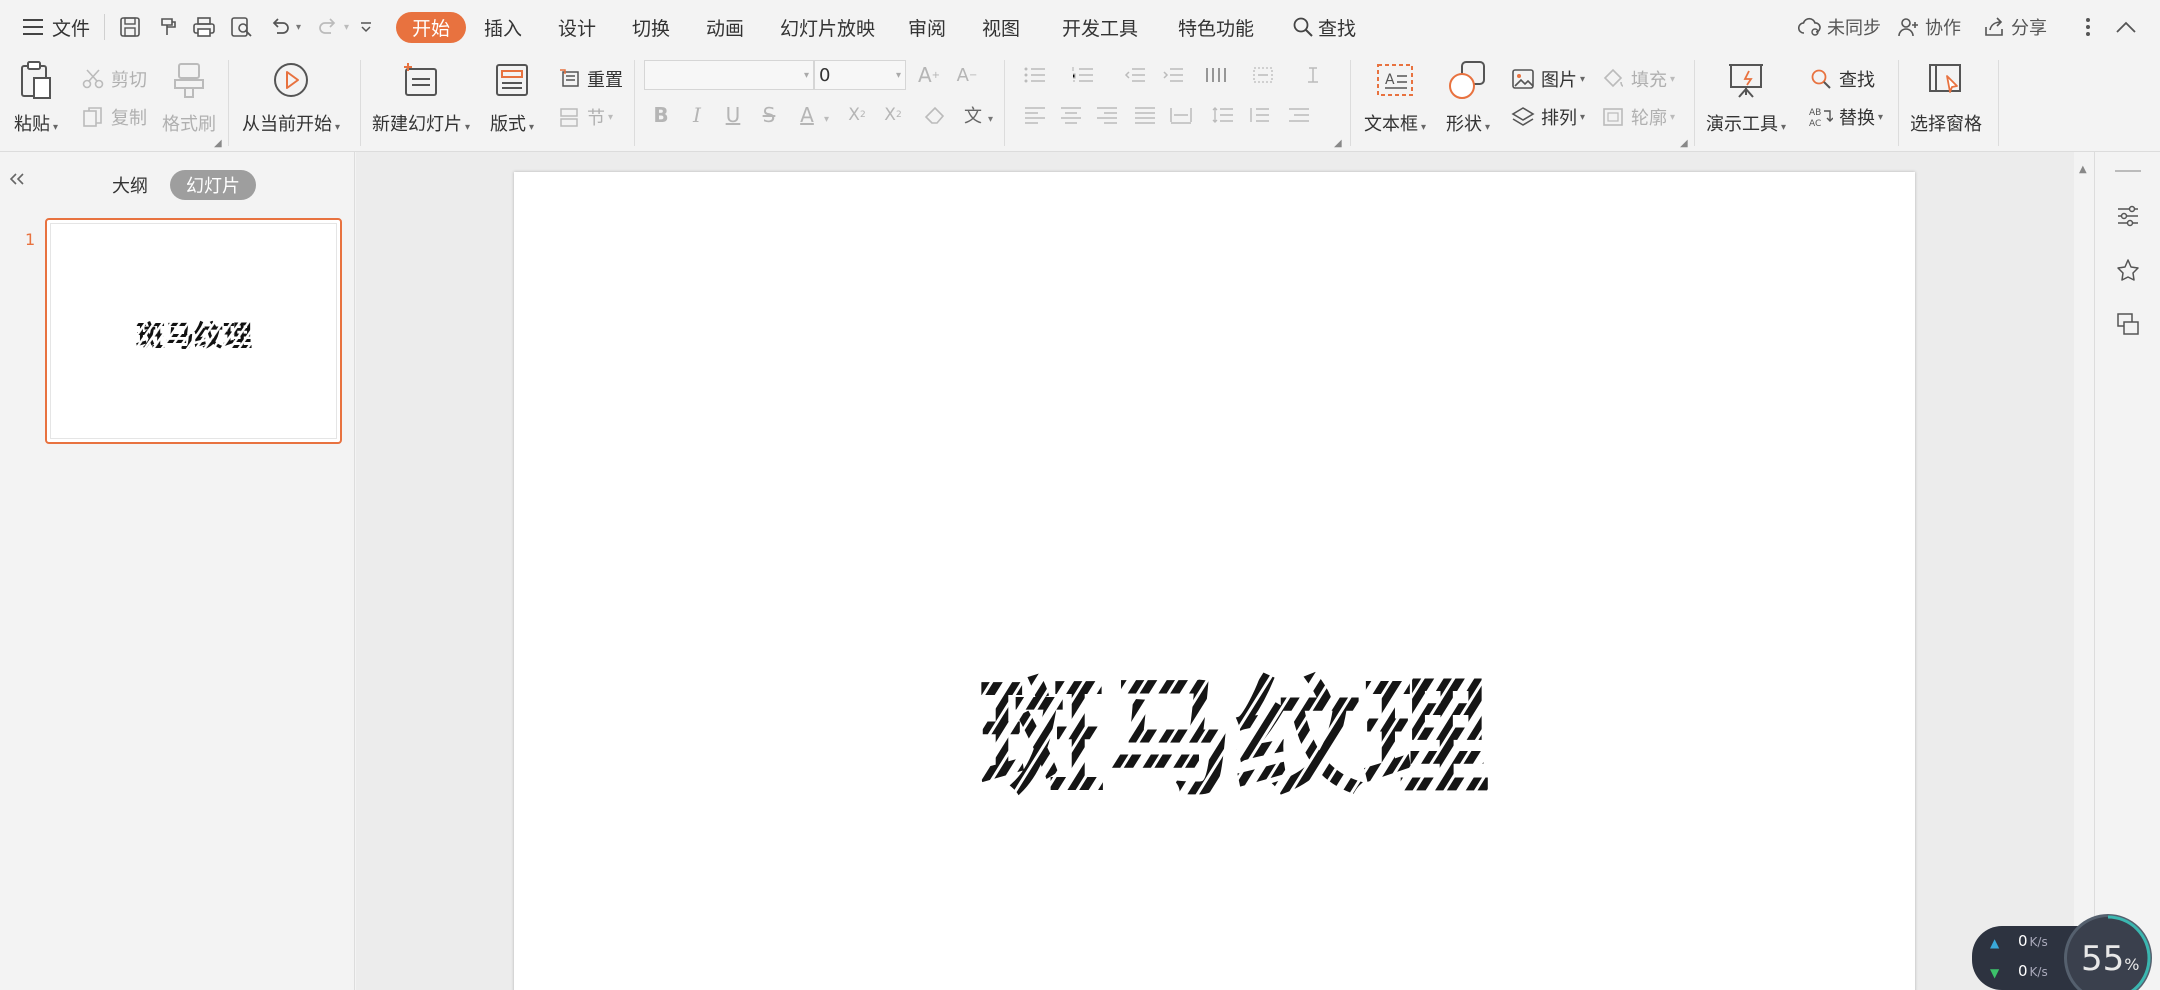 This screenshot has width=2160, height=990. Describe the element at coordinates (1637, 117) in the screenshot. I see `outline-button: 轮廓 ▾` at that location.